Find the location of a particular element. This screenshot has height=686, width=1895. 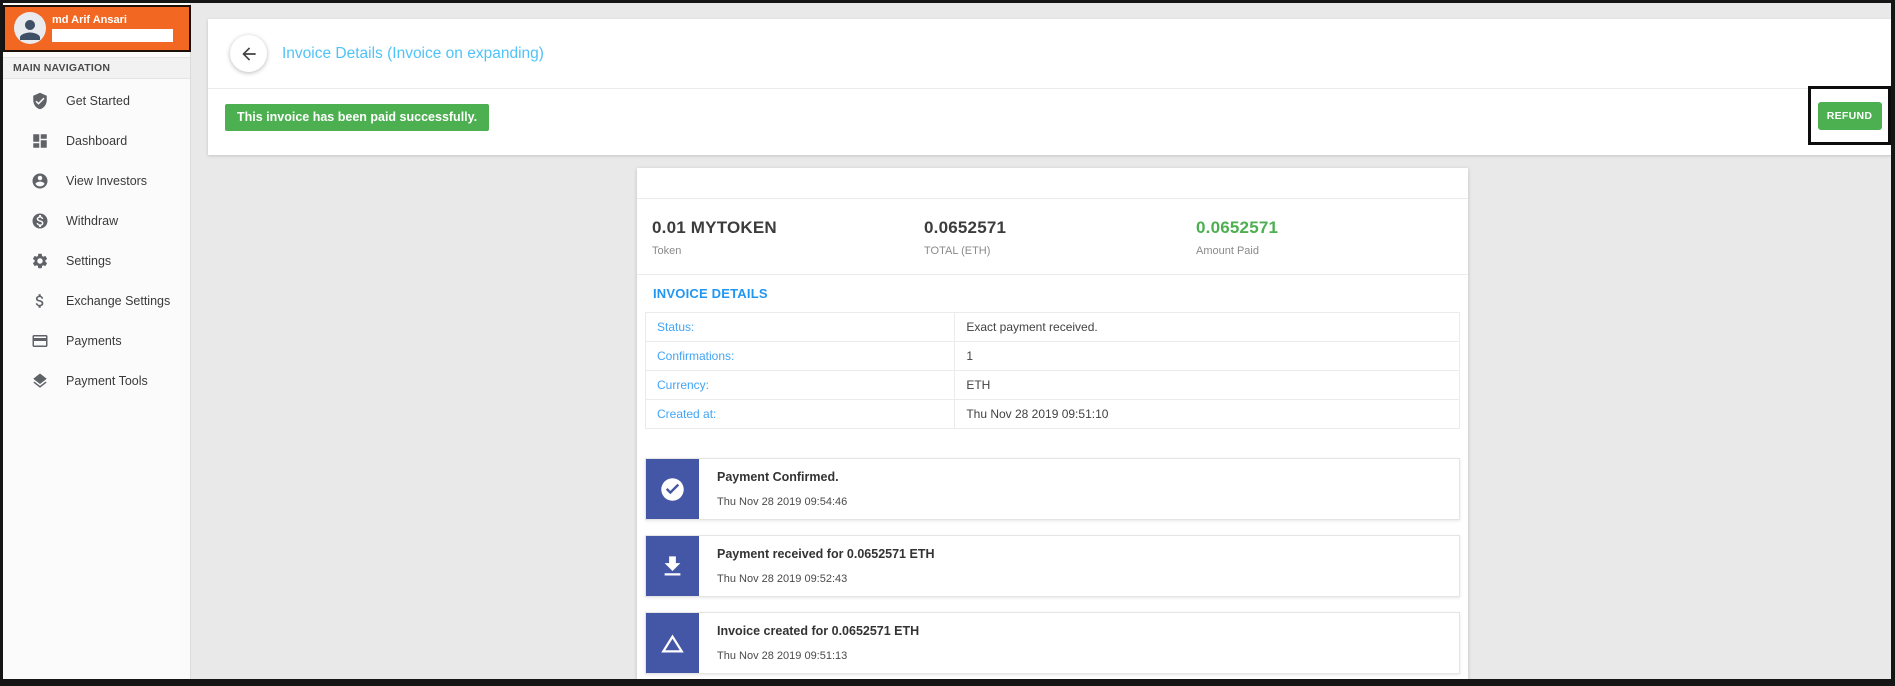

back-button is located at coordinates (248, 53).